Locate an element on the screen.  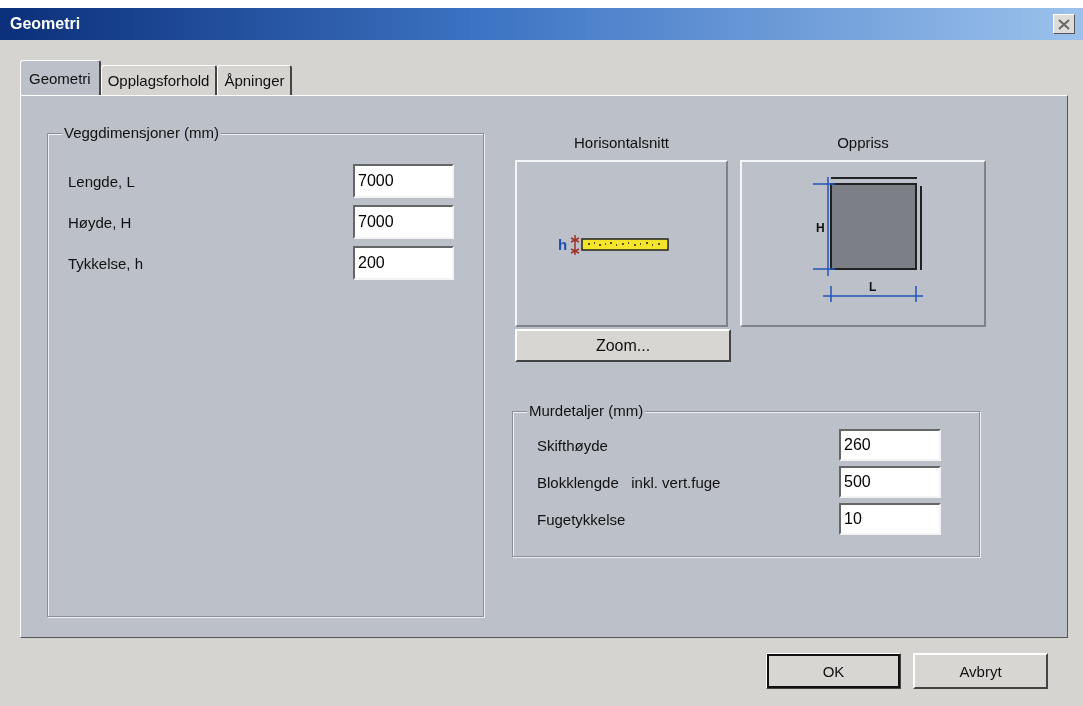
dimension-label: L is located at coordinates (873, 286).